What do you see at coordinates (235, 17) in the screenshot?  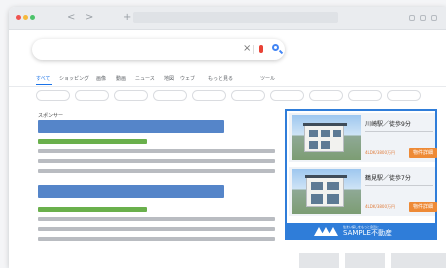 I see `address-bar` at bounding box center [235, 17].